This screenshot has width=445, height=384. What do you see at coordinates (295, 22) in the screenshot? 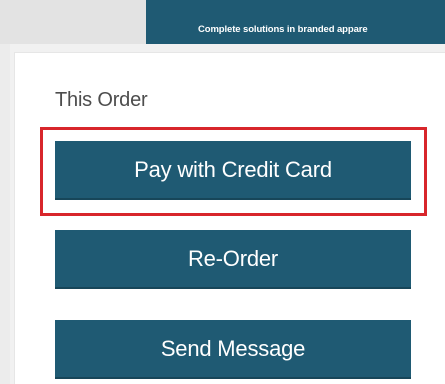
I see `header-banner: Complete solutions in branded appare` at bounding box center [295, 22].